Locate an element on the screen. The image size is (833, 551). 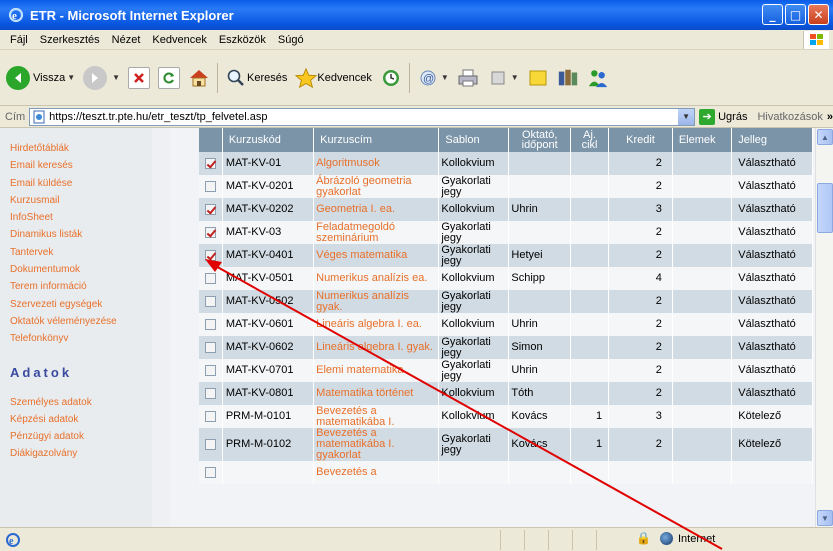
menu-favorites: Kedvencek is located at coordinates (179, 40).